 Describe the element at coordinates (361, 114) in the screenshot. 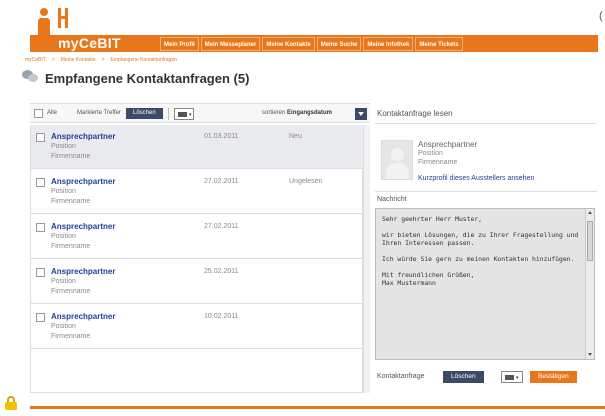

I see `chevron-down-icon` at that location.